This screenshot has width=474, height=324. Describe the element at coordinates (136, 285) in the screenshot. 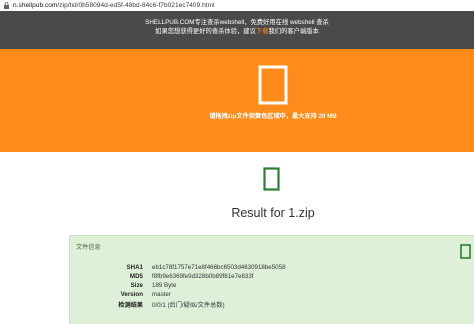

I see `info-key: Size` at that location.